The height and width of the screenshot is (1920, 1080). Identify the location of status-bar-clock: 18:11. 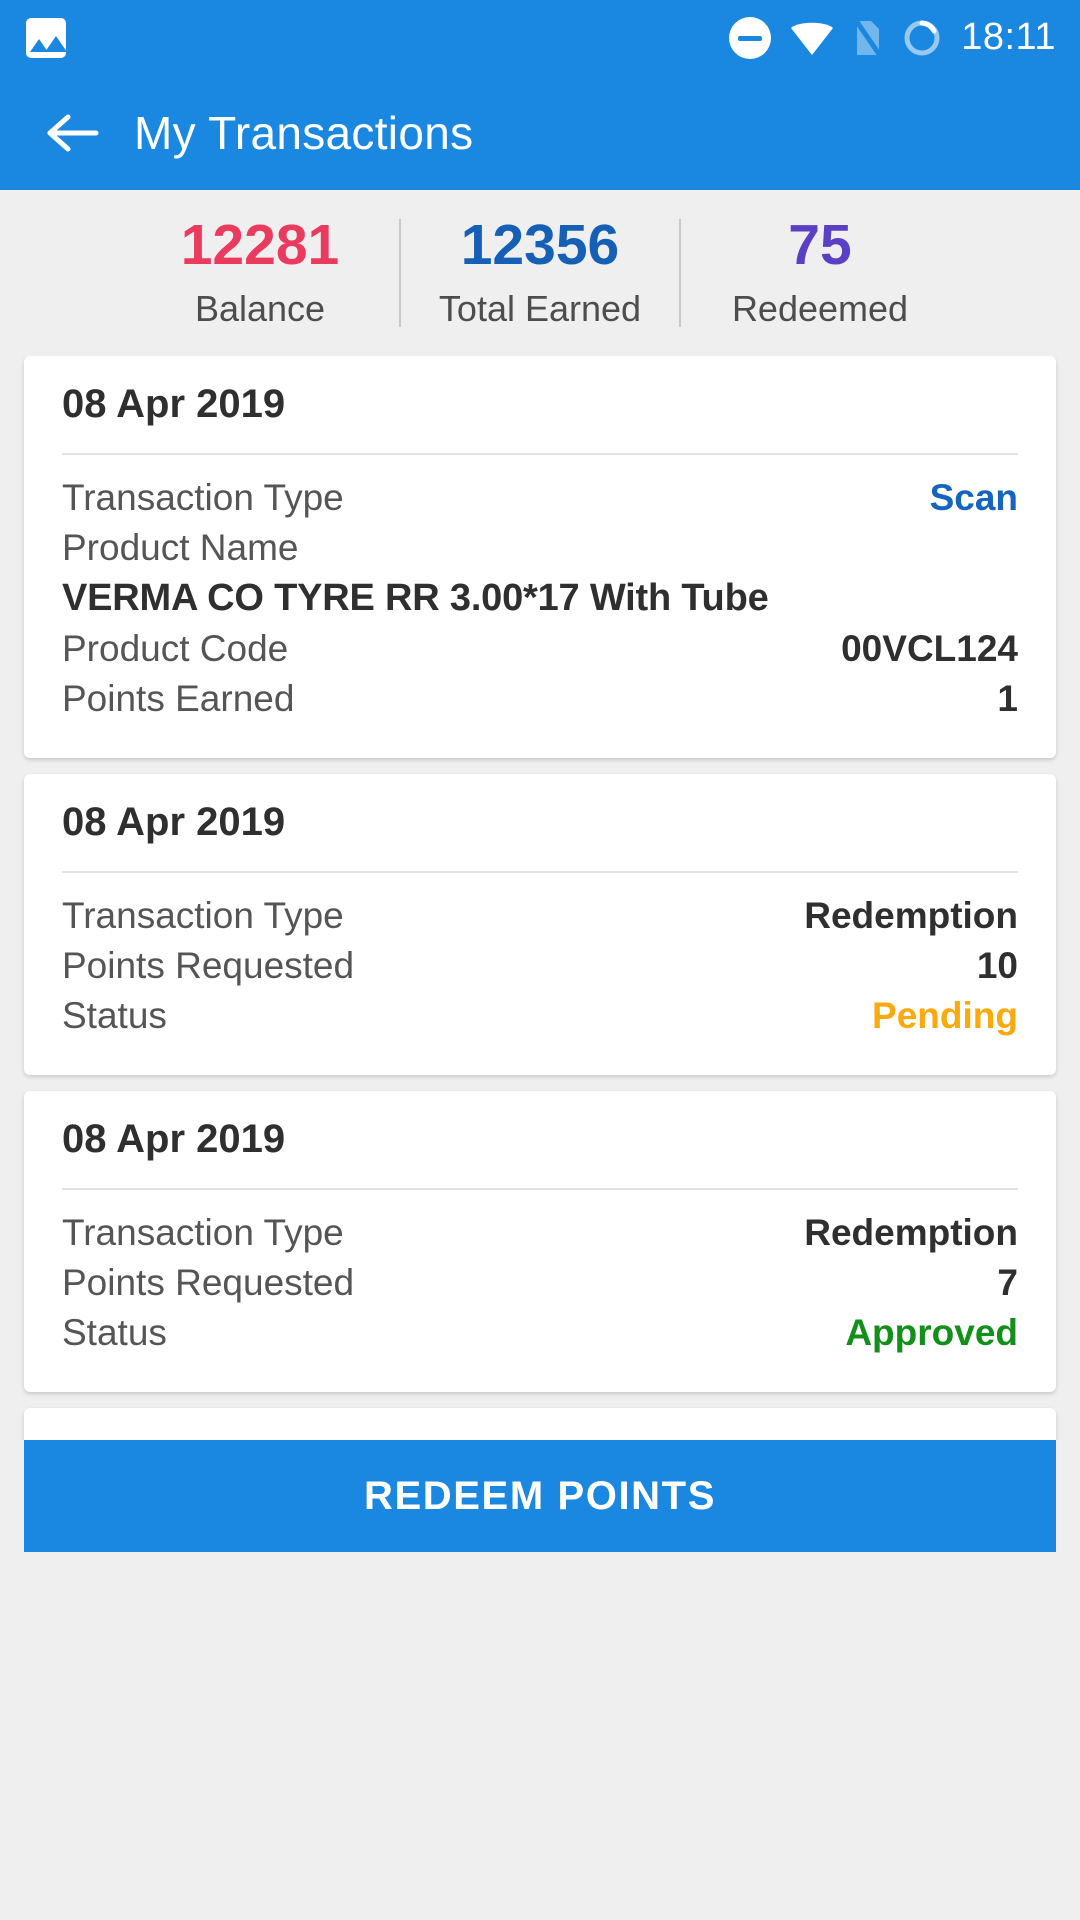
(1008, 37).